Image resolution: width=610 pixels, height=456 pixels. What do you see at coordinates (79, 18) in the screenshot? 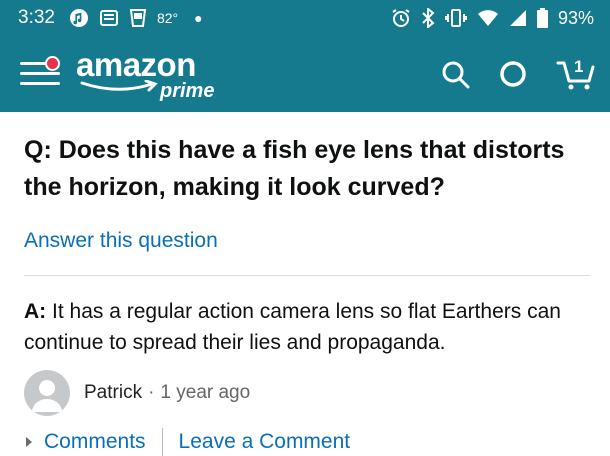
I see `music-note-icon` at bounding box center [79, 18].